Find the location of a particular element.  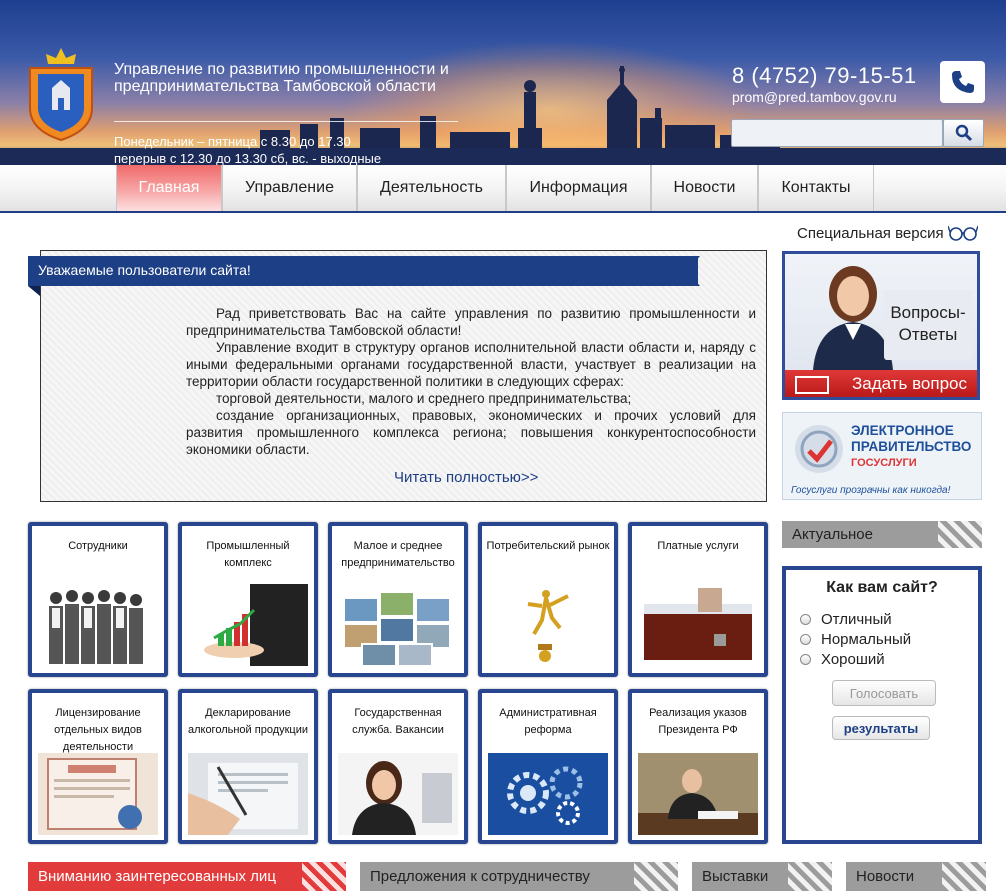

search-input is located at coordinates (837, 133).